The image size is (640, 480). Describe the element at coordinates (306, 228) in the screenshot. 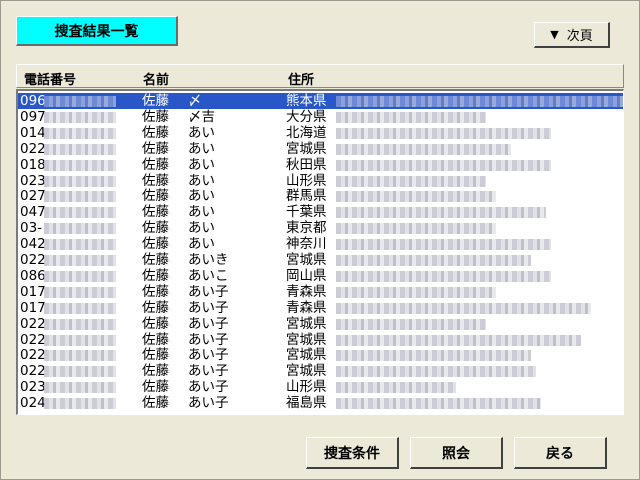

I see `row-prefecture: 東京都` at that location.